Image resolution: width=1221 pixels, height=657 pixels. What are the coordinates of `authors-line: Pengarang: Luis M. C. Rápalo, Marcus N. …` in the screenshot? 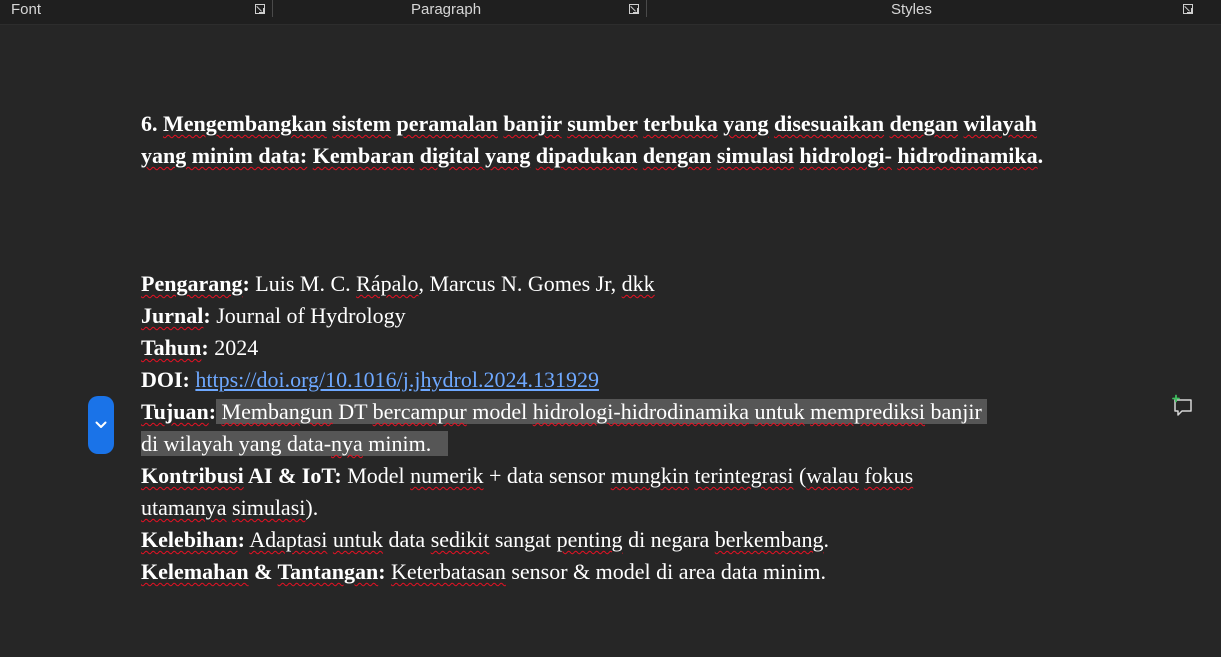 It's located at (603, 284).